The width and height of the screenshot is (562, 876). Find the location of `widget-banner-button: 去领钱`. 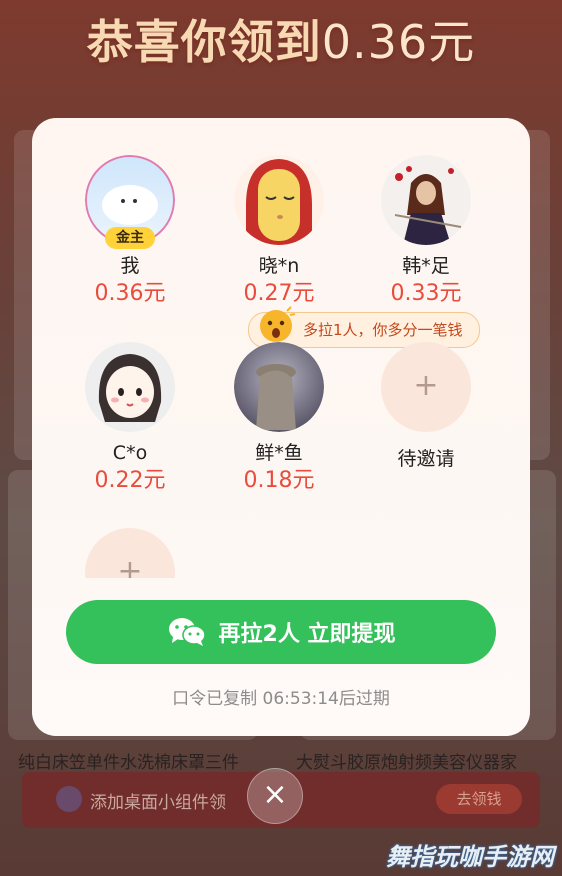

widget-banner-button: 去领钱 is located at coordinates (479, 799).